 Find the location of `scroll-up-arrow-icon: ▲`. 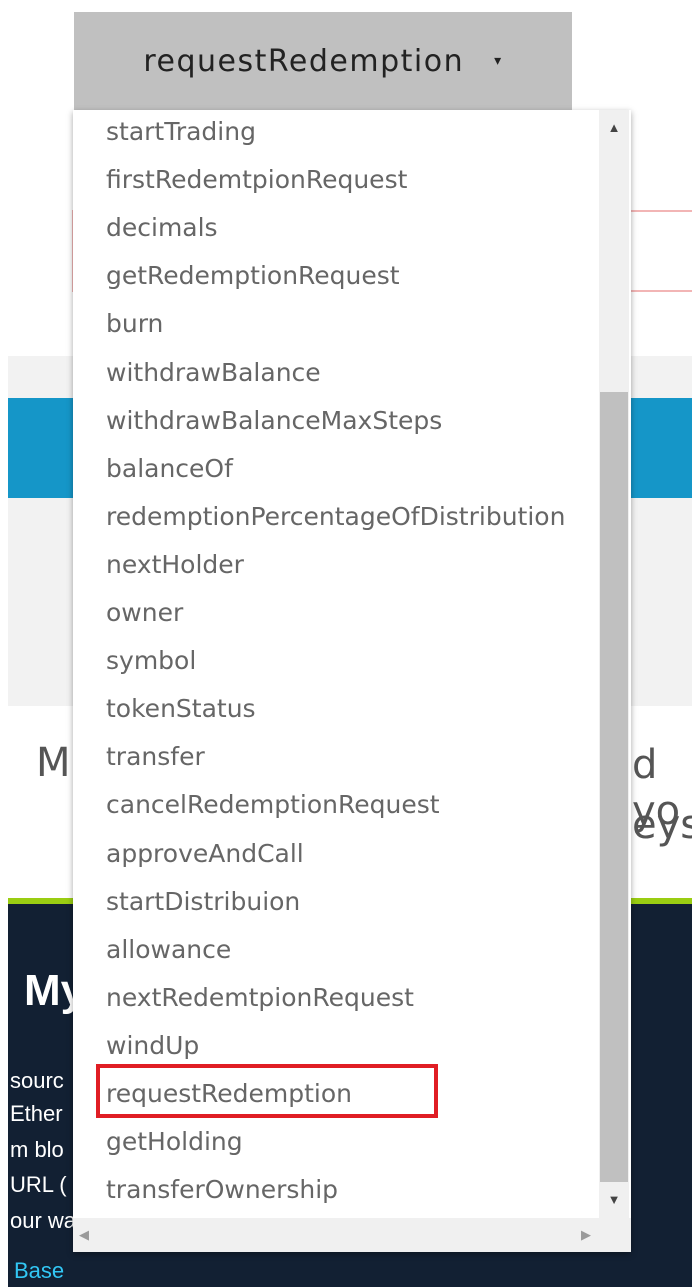

scroll-up-arrow-icon: ▲ is located at coordinates (614, 128).